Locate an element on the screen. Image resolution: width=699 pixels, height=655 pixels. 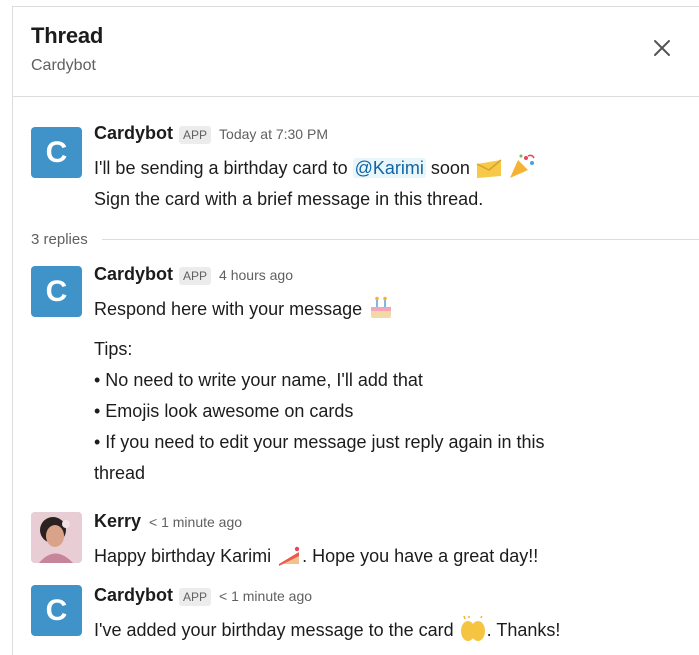
text-segment: soon is located at coordinates (450, 168).